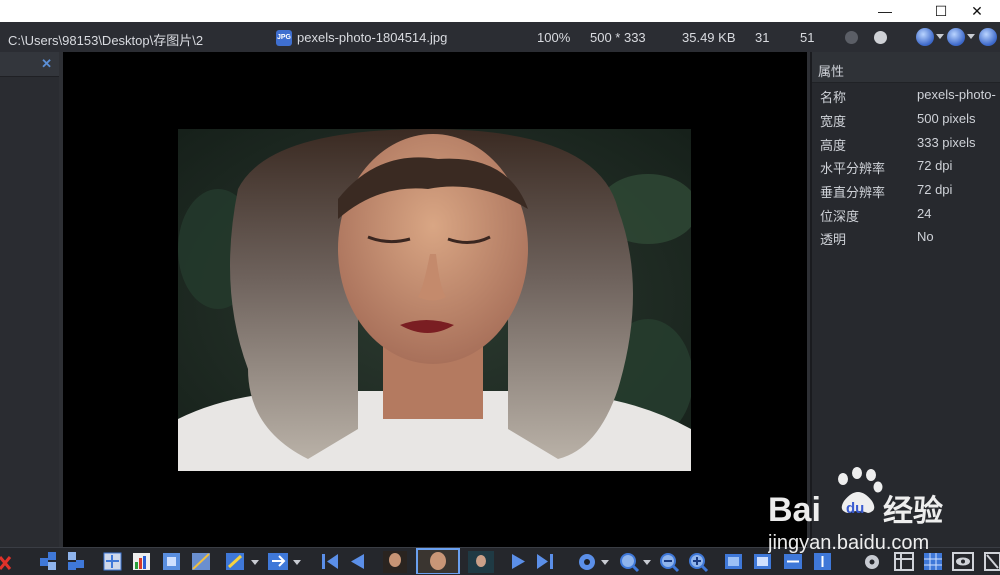  What do you see at coordinates (793, 561) in the screenshot?
I see `fit-horizontal-icon` at bounding box center [793, 561].